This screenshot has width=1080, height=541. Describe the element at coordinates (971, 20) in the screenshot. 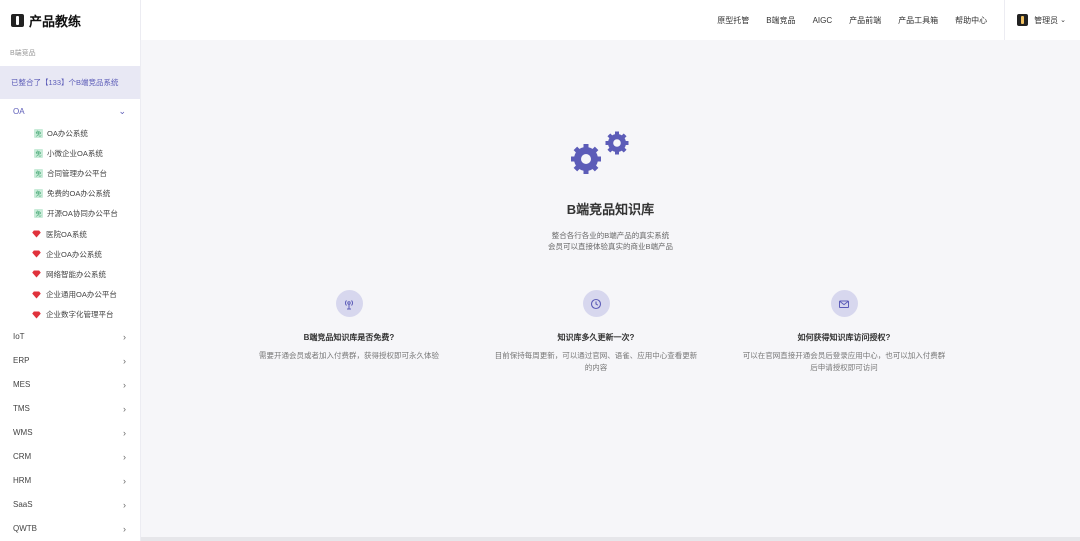

I see `nav-item: 帮助中心` at that location.